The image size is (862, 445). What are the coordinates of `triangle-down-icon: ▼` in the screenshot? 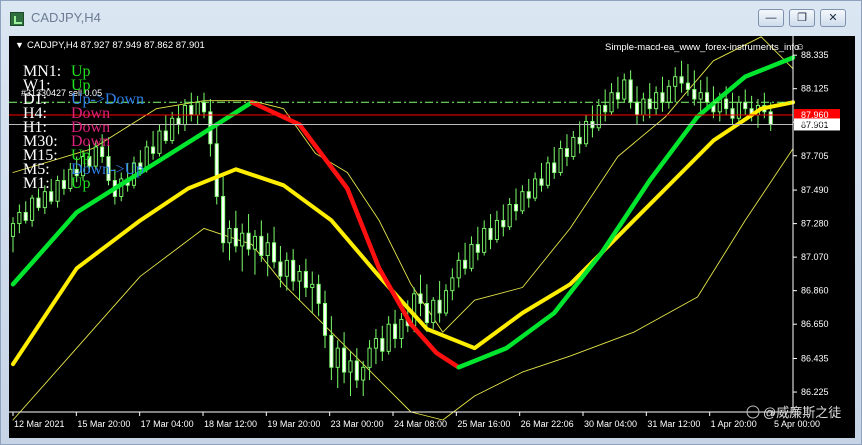 It's located at (19, 45).